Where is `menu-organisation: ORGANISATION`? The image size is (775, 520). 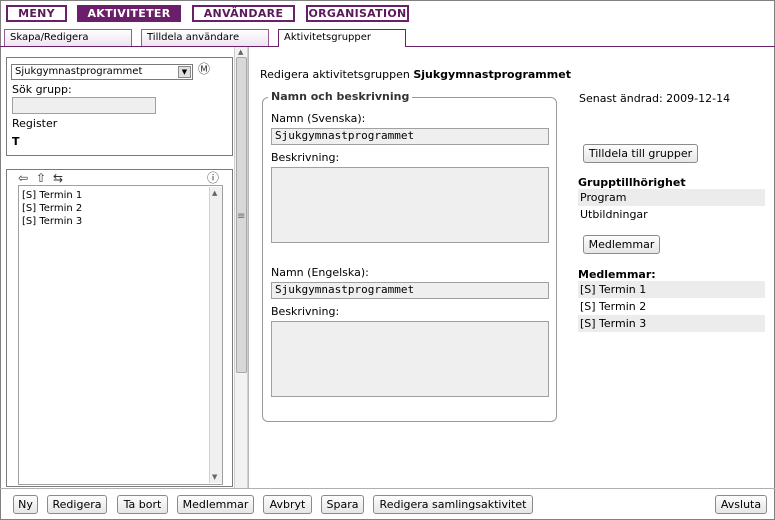 menu-organisation: ORGANISATION is located at coordinates (357, 13).